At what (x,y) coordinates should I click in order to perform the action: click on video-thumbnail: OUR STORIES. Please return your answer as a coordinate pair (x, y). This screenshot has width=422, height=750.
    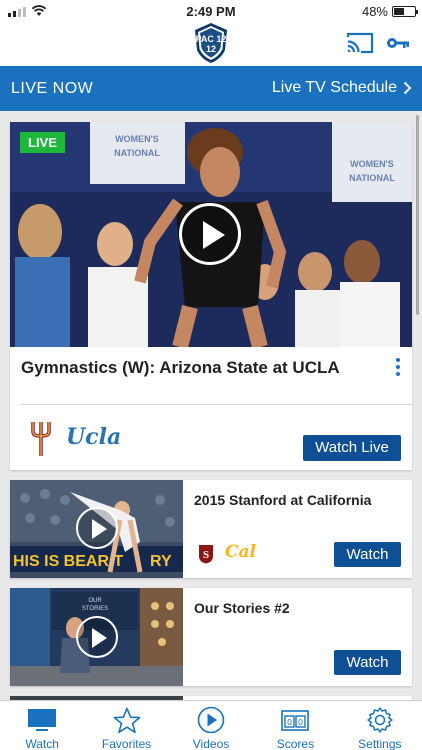
    Looking at the image, I should click on (96, 637).